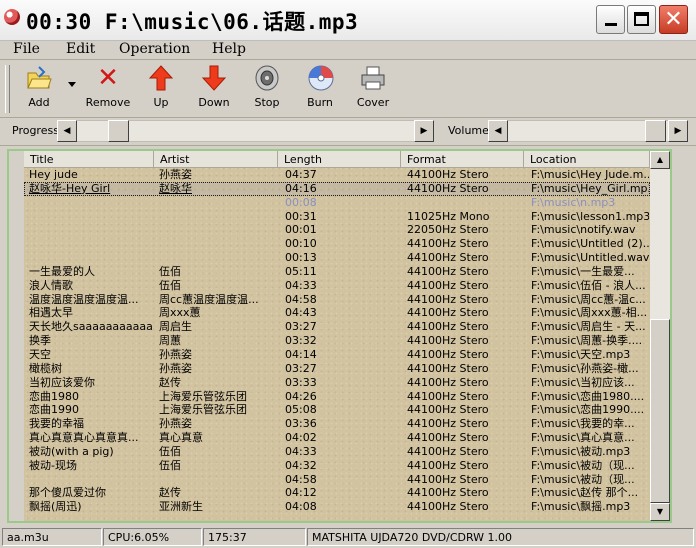  What do you see at coordinates (89, 159) in the screenshot?
I see `column-header-title: Title` at bounding box center [89, 159].